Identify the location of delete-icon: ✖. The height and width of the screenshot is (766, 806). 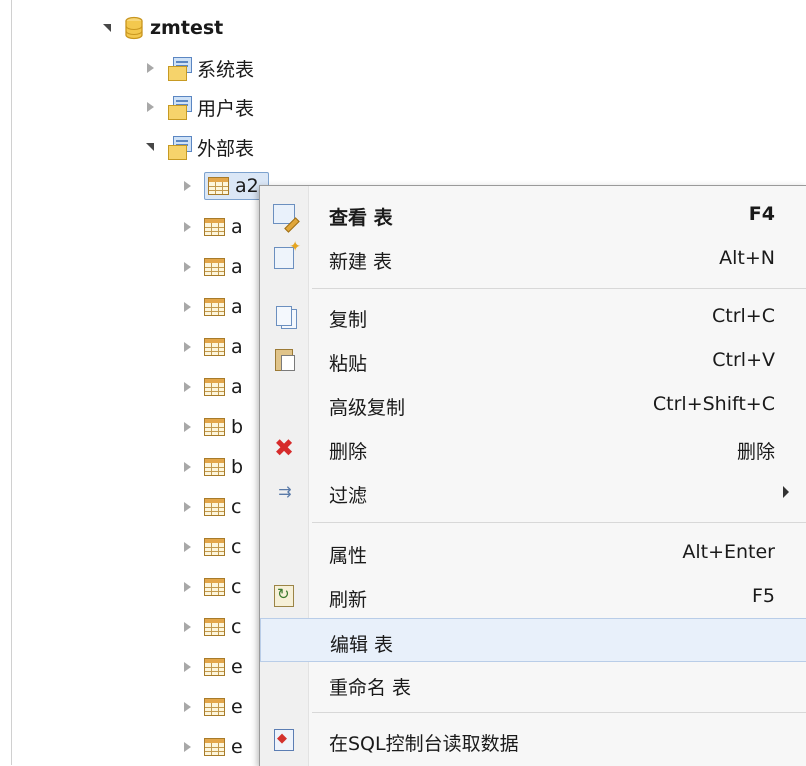
(284, 448).